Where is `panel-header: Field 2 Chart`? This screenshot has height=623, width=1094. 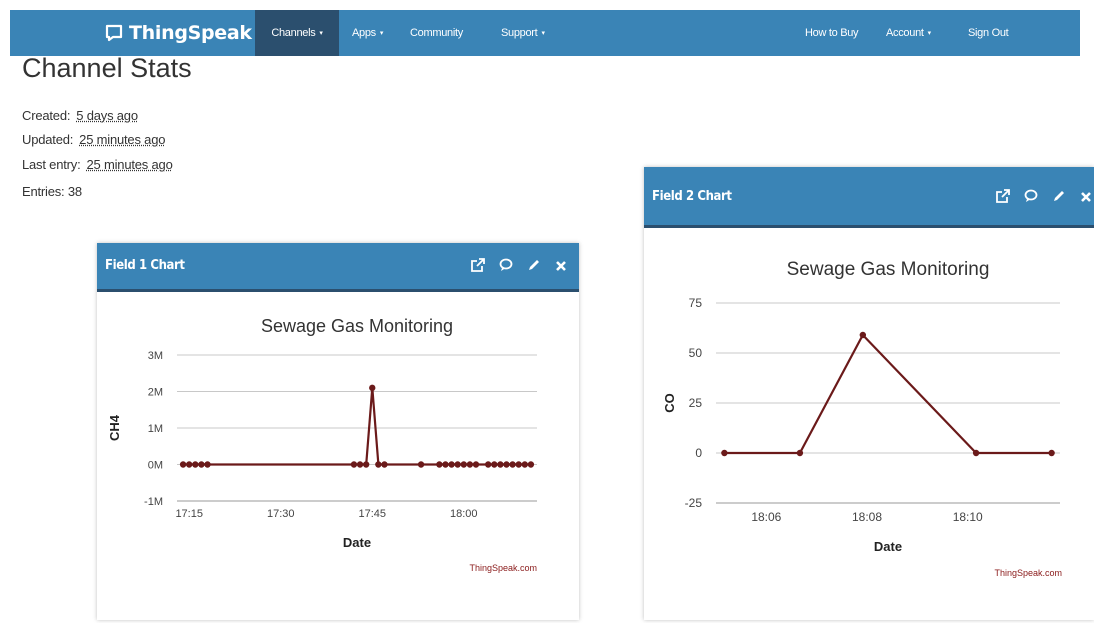 panel-header: Field 2 Chart is located at coordinates (869, 197).